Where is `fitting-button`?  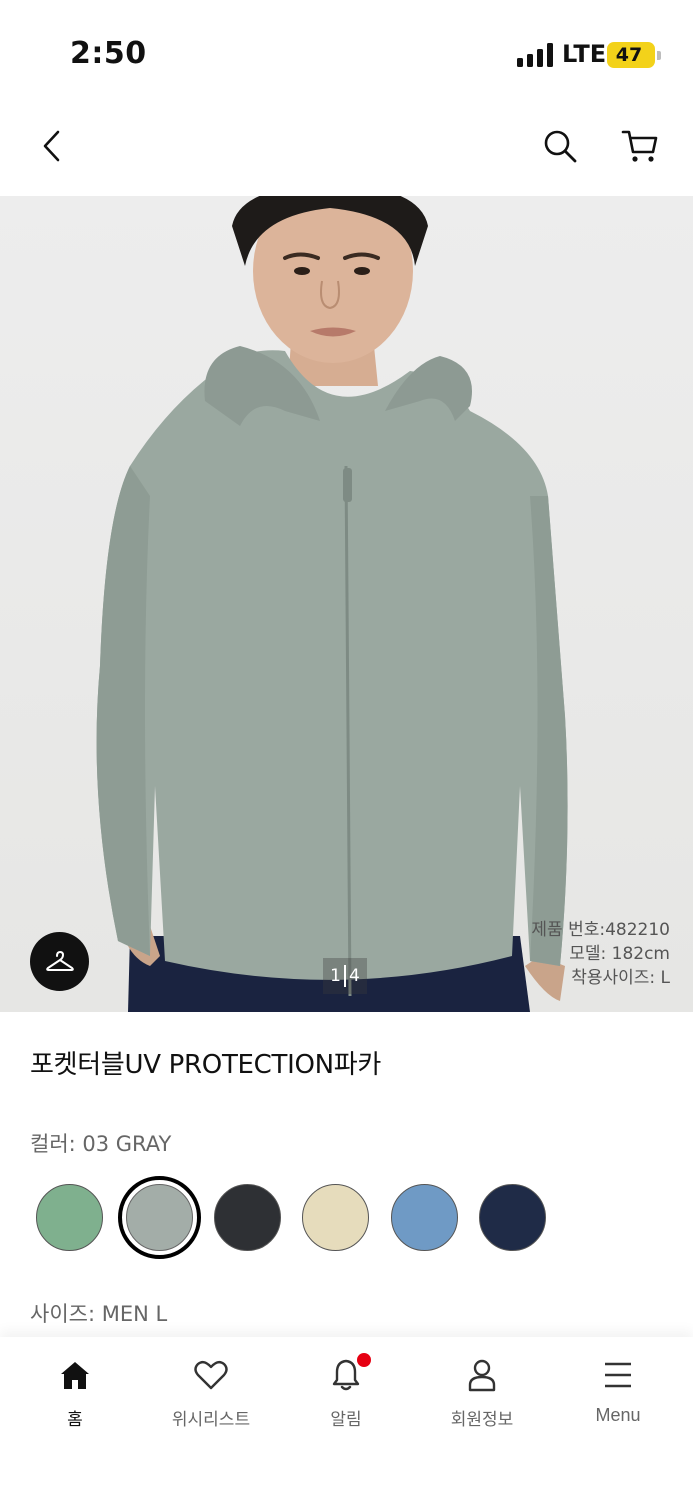
fitting-button is located at coordinates (59, 961).